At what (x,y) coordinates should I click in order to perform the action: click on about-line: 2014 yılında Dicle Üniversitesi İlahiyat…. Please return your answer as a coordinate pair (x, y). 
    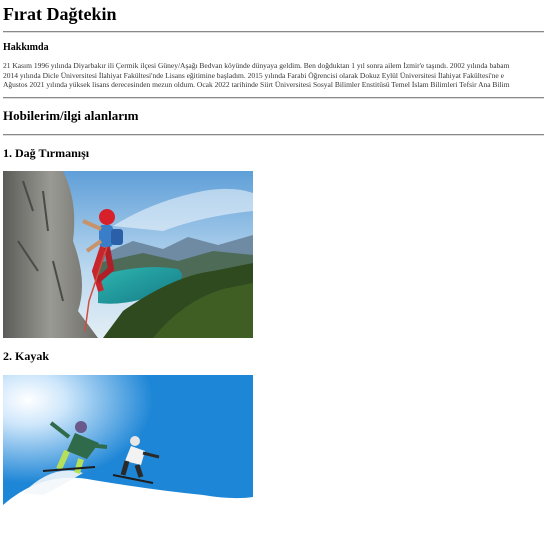
    Looking at the image, I should click on (253, 75).